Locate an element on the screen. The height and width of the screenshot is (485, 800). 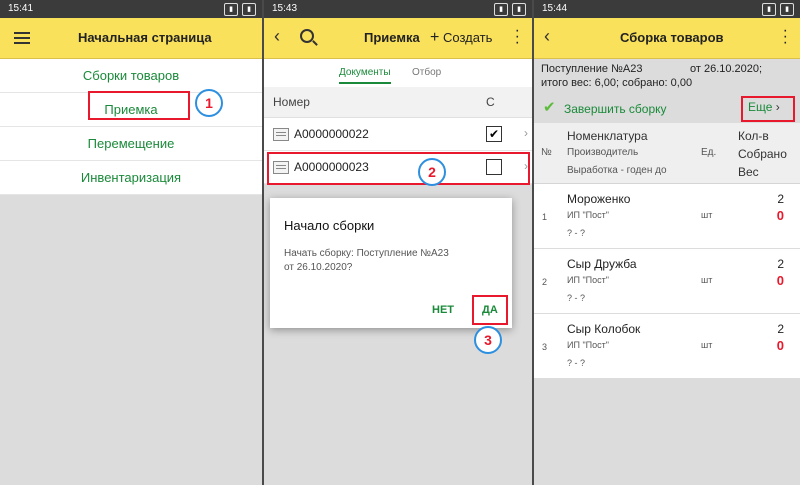
app-bar: ‹ Приемка + Создать · · · is located at coordinates (398, 38).